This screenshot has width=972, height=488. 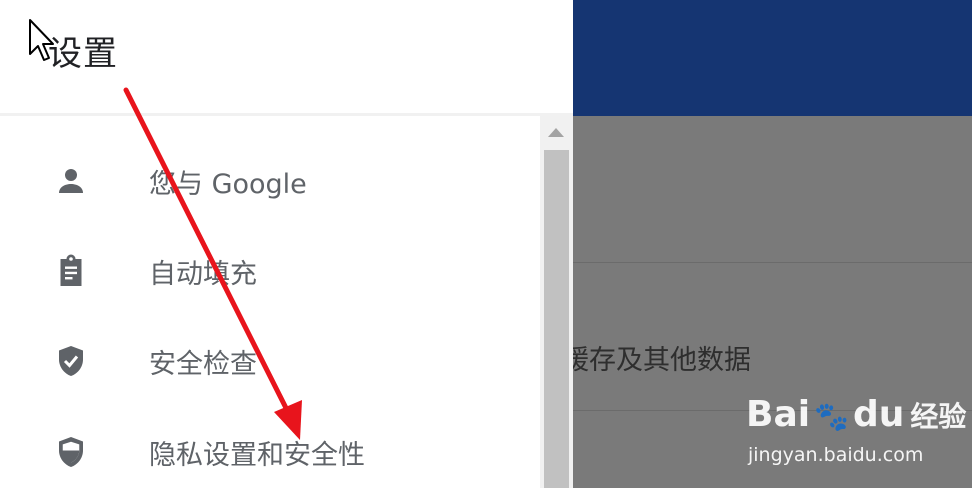 What do you see at coordinates (831, 416) in the screenshot?
I see `paw-icon: 🐾` at bounding box center [831, 416].